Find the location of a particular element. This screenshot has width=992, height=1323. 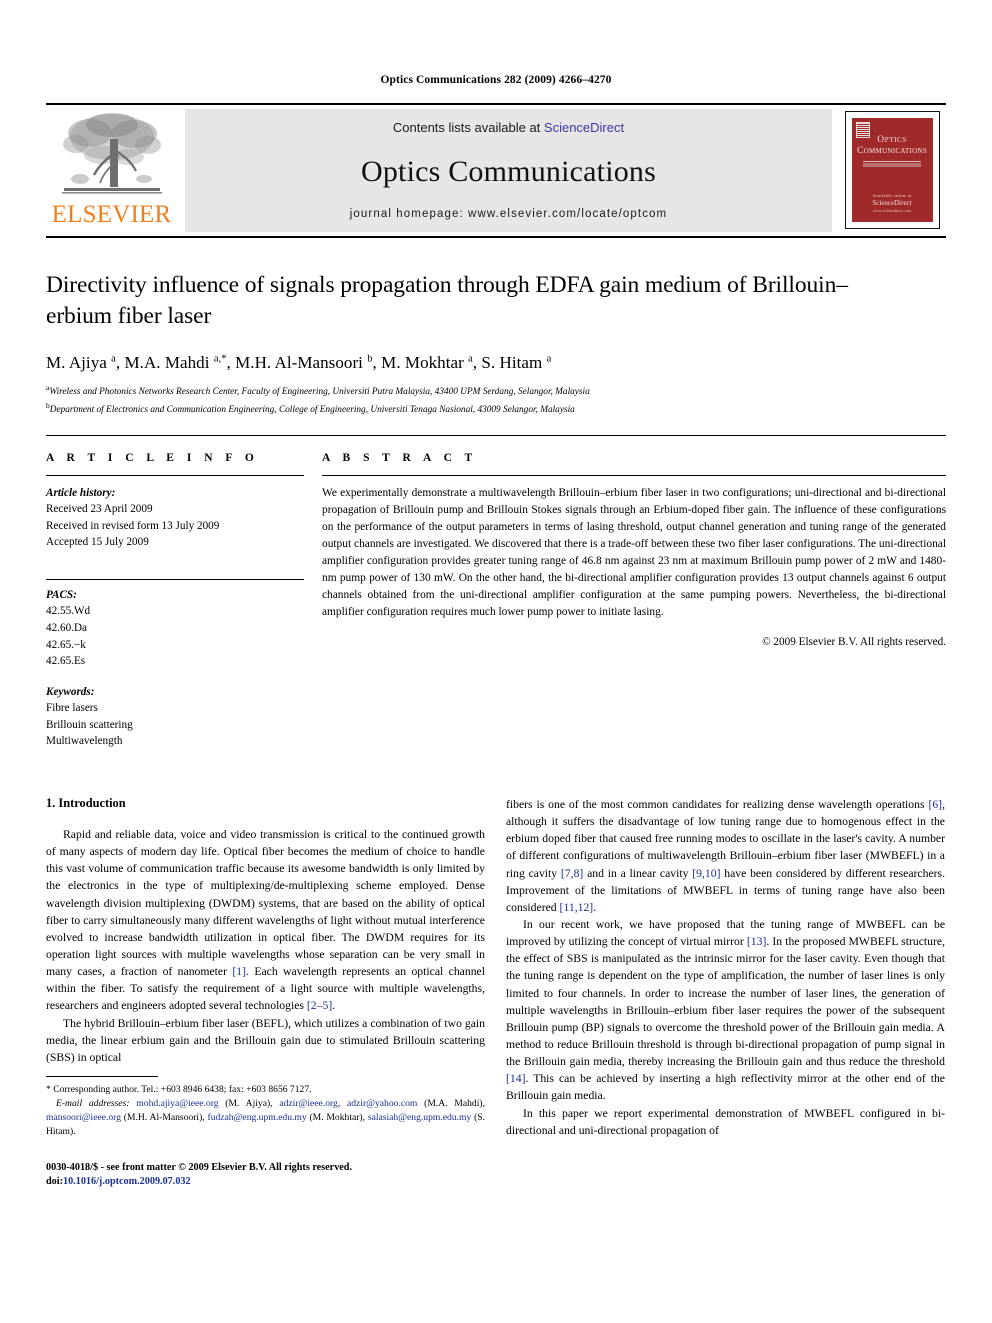

pacs-item: 42.60.Da is located at coordinates (67, 627).